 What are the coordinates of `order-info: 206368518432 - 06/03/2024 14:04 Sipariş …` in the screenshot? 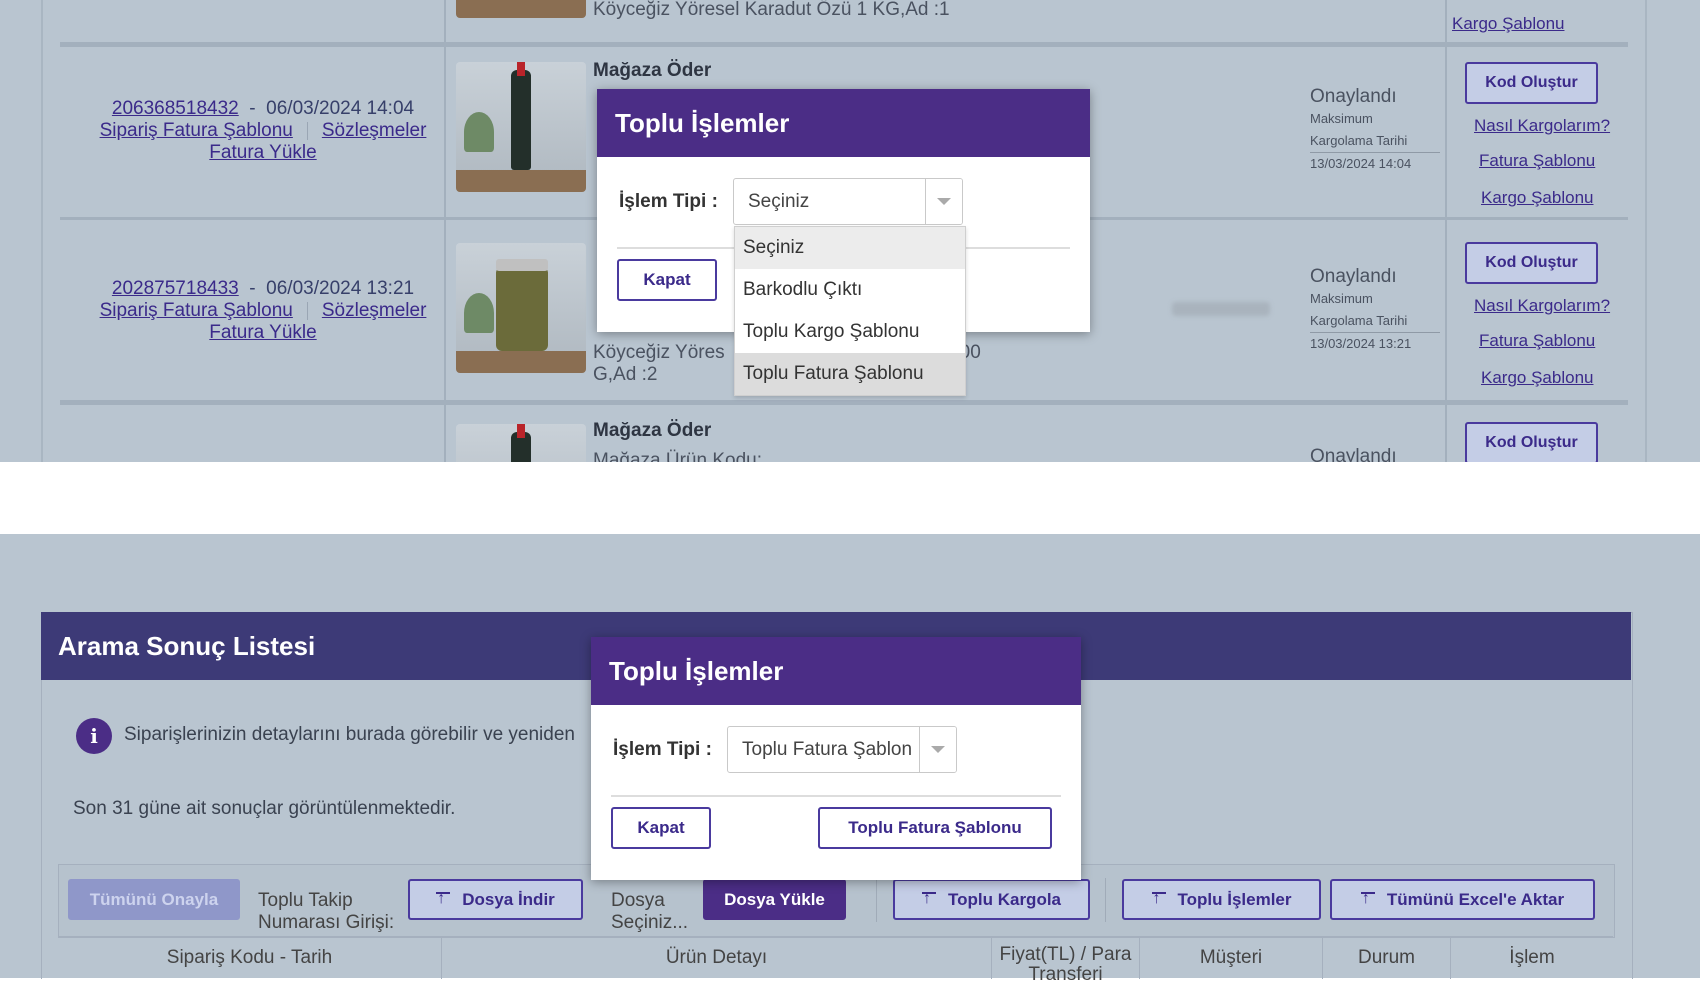 It's located at (263, 130).